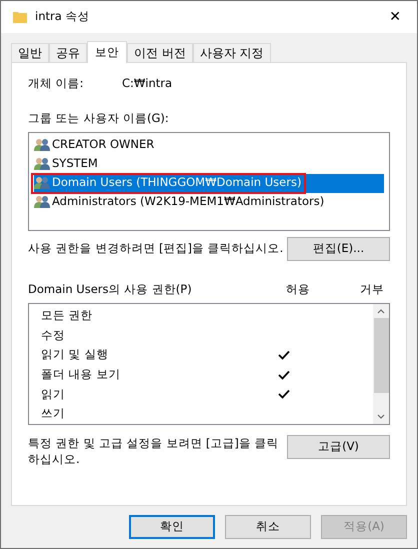 The width and height of the screenshot is (418, 549). What do you see at coordinates (53, 413) in the screenshot?
I see `permission-name: 쓰기` at bounding box center [53, 413].